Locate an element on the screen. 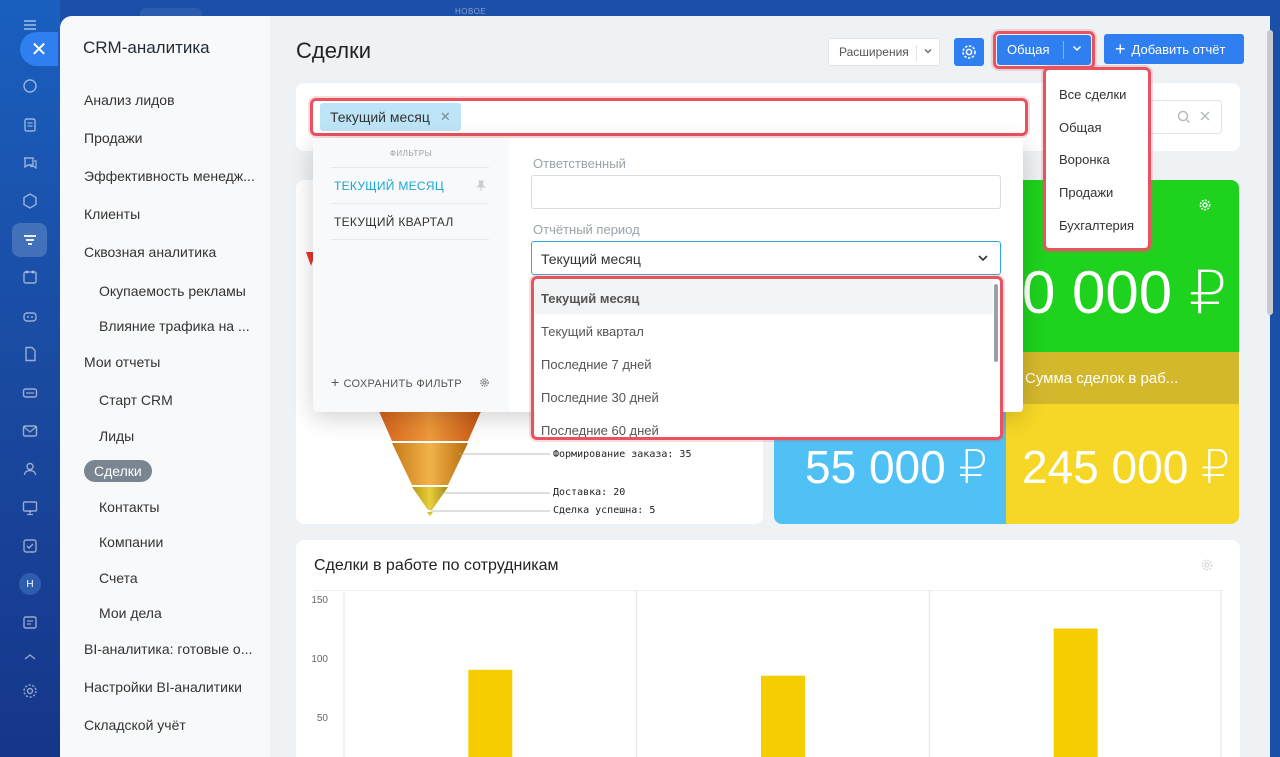 This screenshot has width=1280, height=757. sidebar-item-bi-settings: Настройки BI-аналитики is located at coordinates (163, 687).